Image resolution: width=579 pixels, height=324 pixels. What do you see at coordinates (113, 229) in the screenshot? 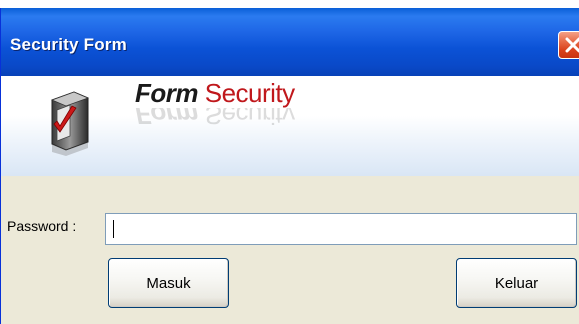
I see `text-cursor` at bounding box center [113, 229].